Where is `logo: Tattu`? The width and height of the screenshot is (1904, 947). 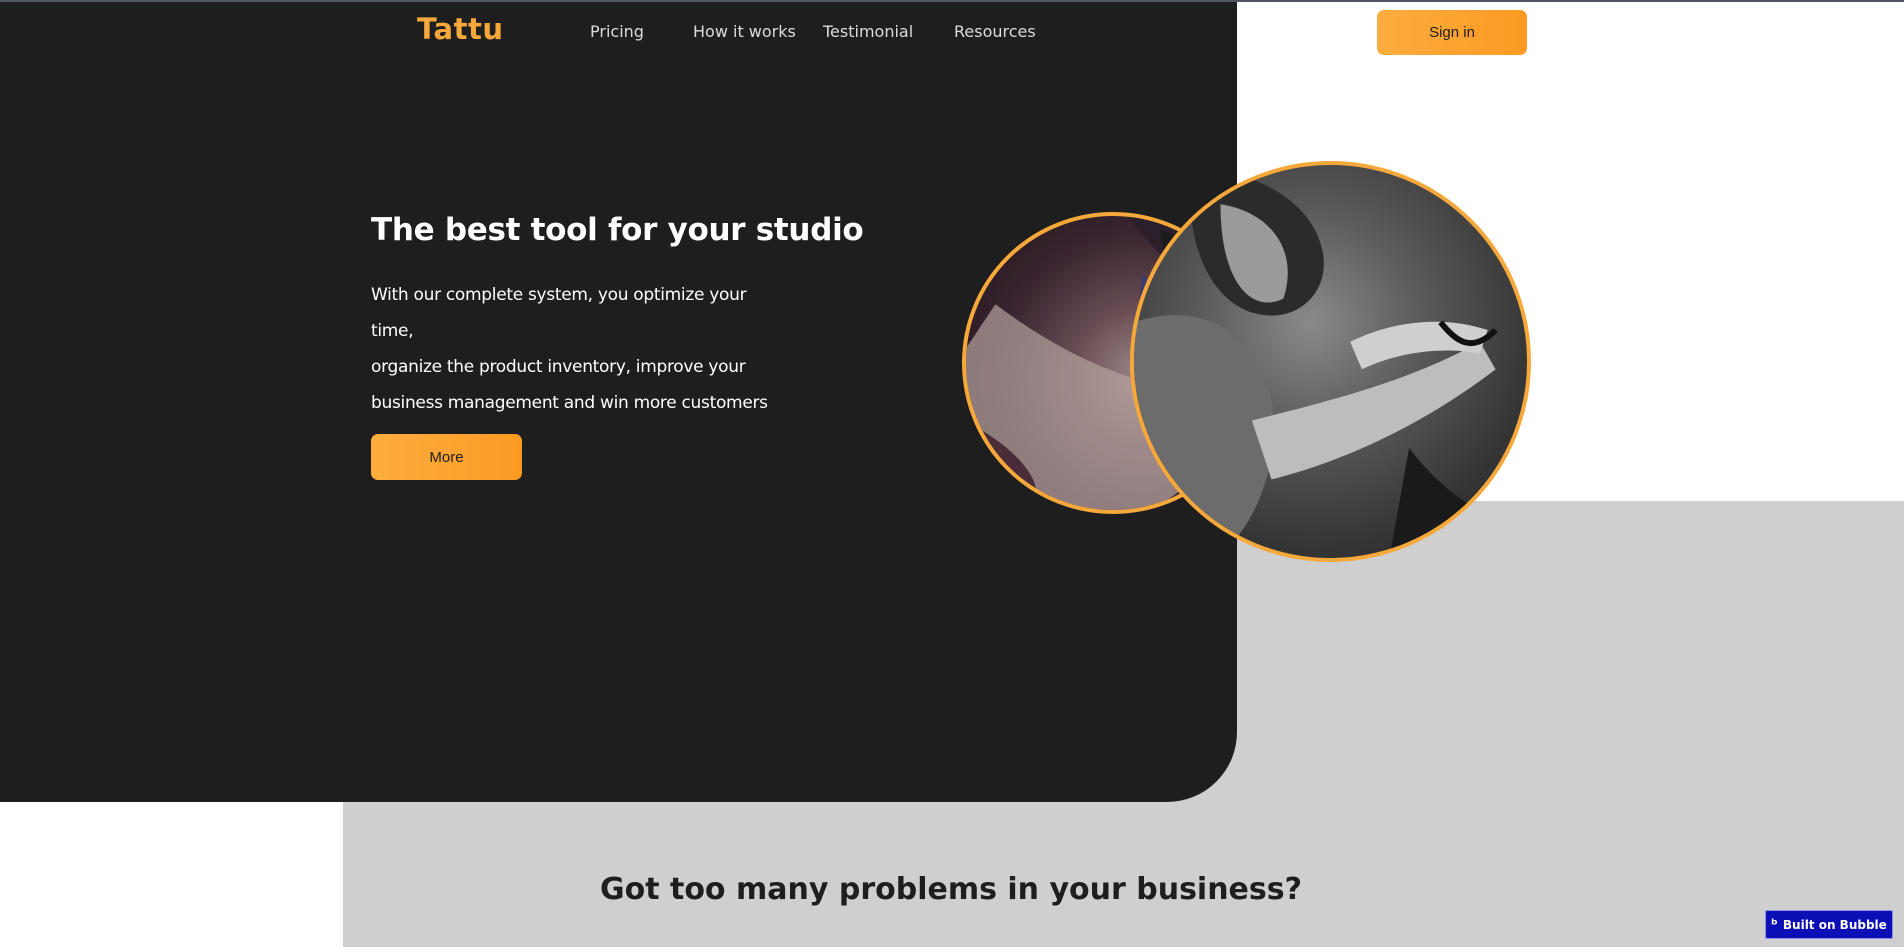
logo: Tattu is located at coordinates (460, 29).